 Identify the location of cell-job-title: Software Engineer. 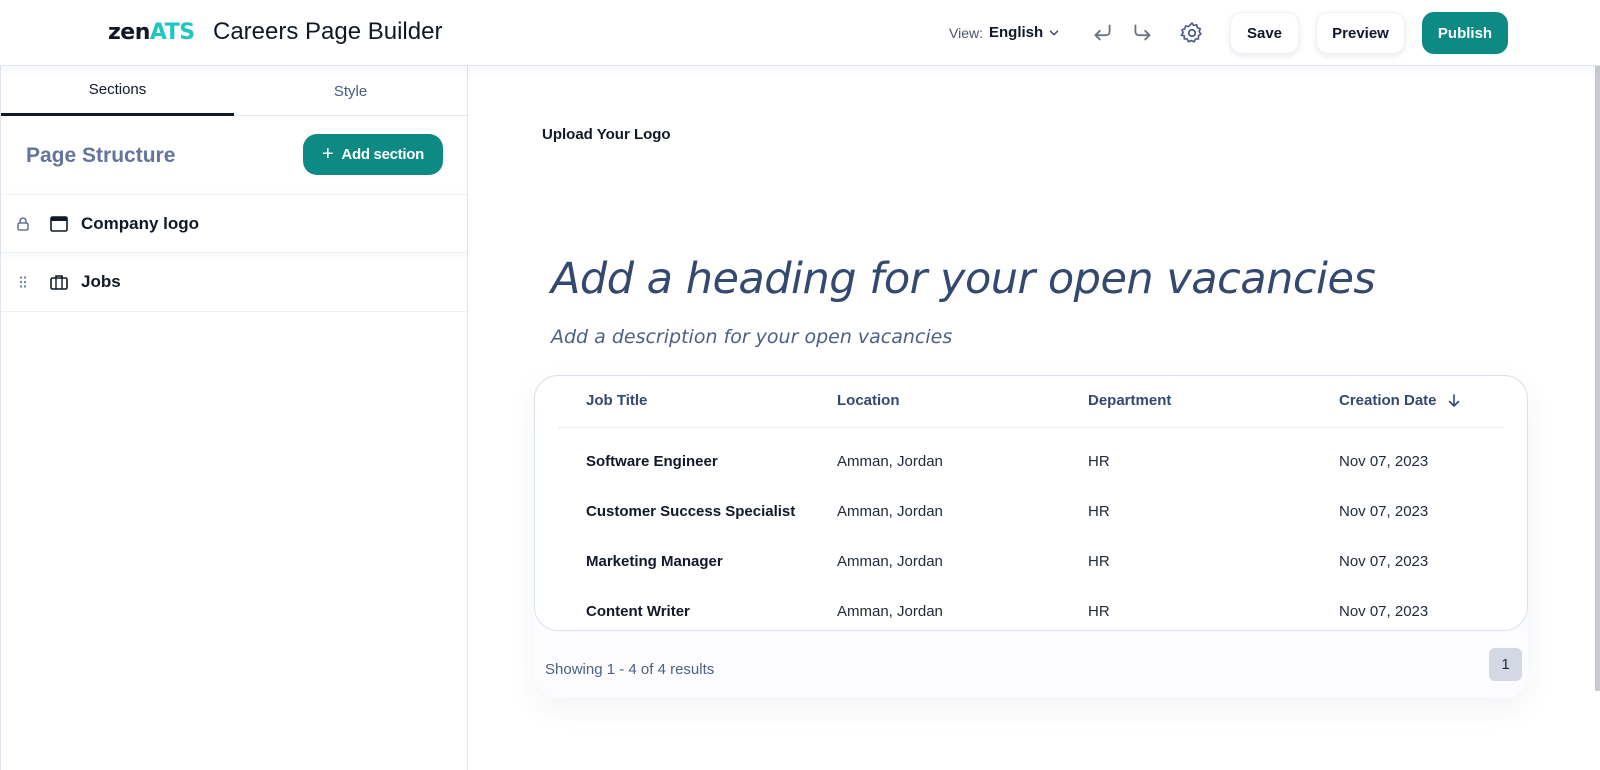
(652, 461).